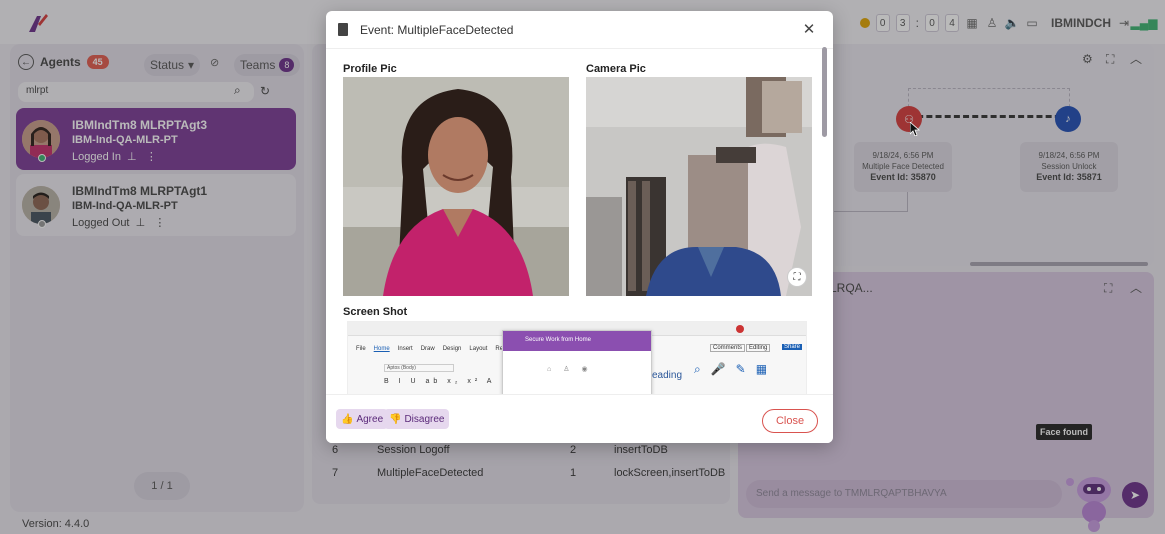  I want to click on expand-icon: ⛶, so click(797, 277).